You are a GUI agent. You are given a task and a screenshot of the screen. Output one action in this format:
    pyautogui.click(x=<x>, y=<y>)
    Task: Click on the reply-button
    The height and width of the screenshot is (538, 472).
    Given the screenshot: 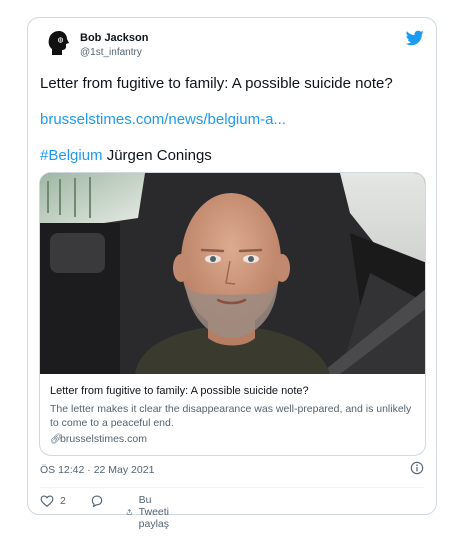 What is the action you would take?
    pyautogui.click(x=97, y=501)
    